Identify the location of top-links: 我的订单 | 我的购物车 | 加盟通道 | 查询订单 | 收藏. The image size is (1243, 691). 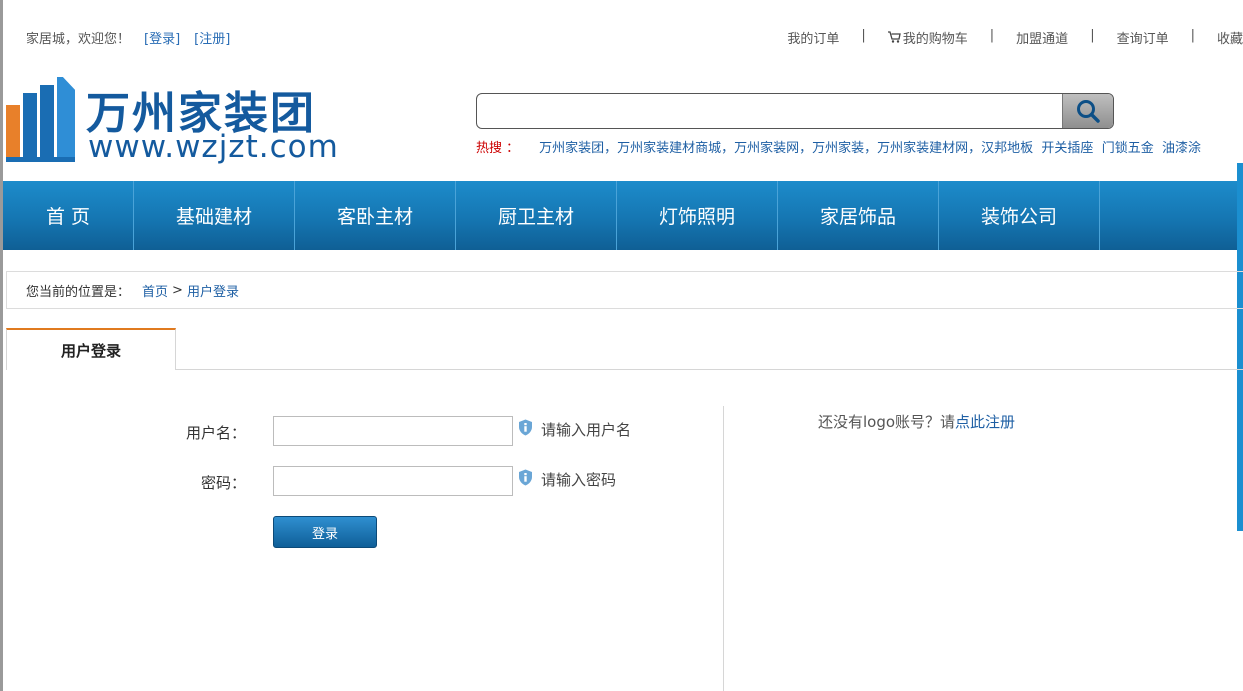
(1015, 37).